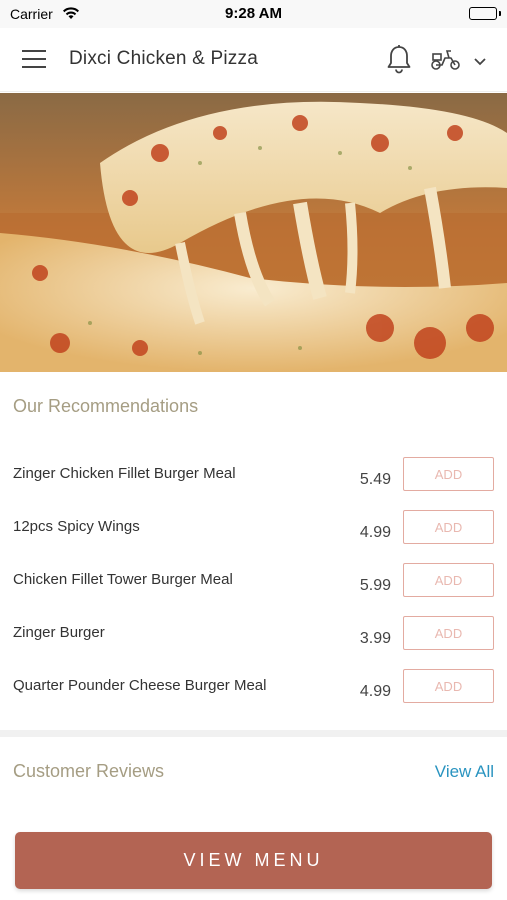 The height and width of the screenshot is (900, 507). I want to click on battery-nub, so click(500, 13).